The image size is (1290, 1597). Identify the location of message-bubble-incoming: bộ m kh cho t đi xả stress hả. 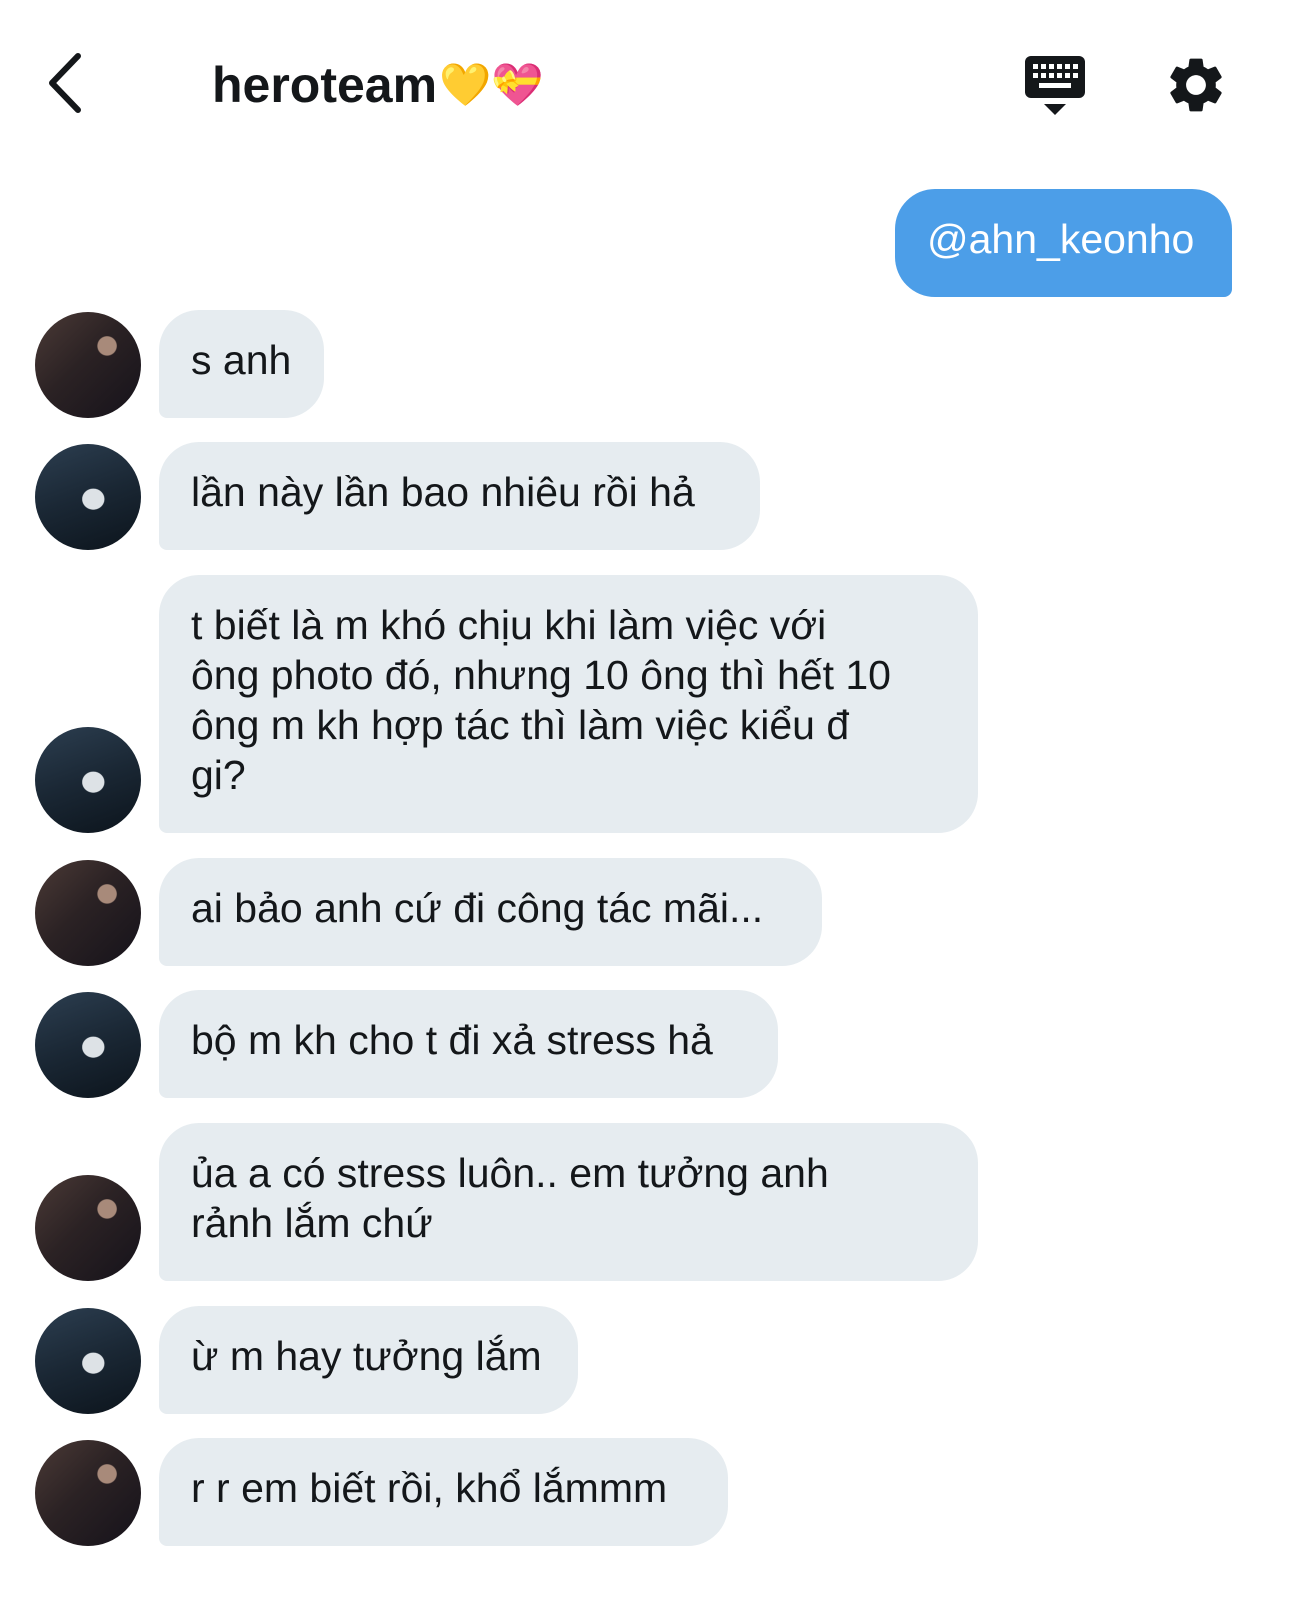
(468, 1044).